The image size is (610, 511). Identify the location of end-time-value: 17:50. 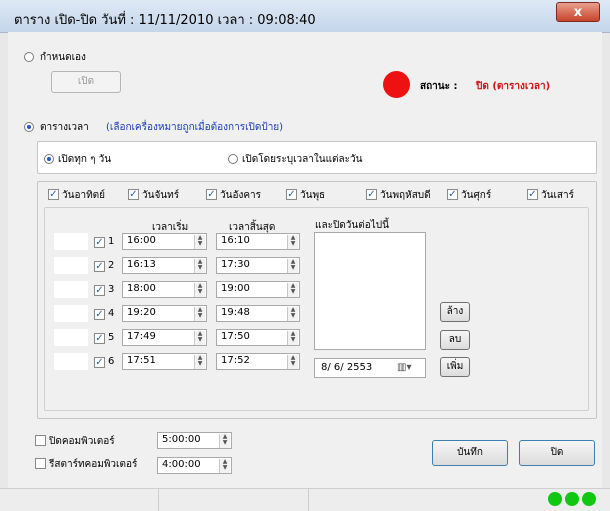
(235, 336).